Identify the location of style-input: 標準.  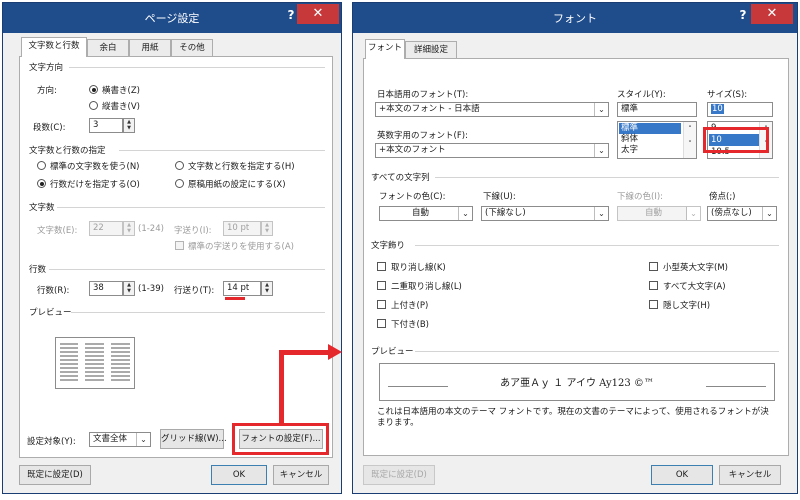
(657, 109).